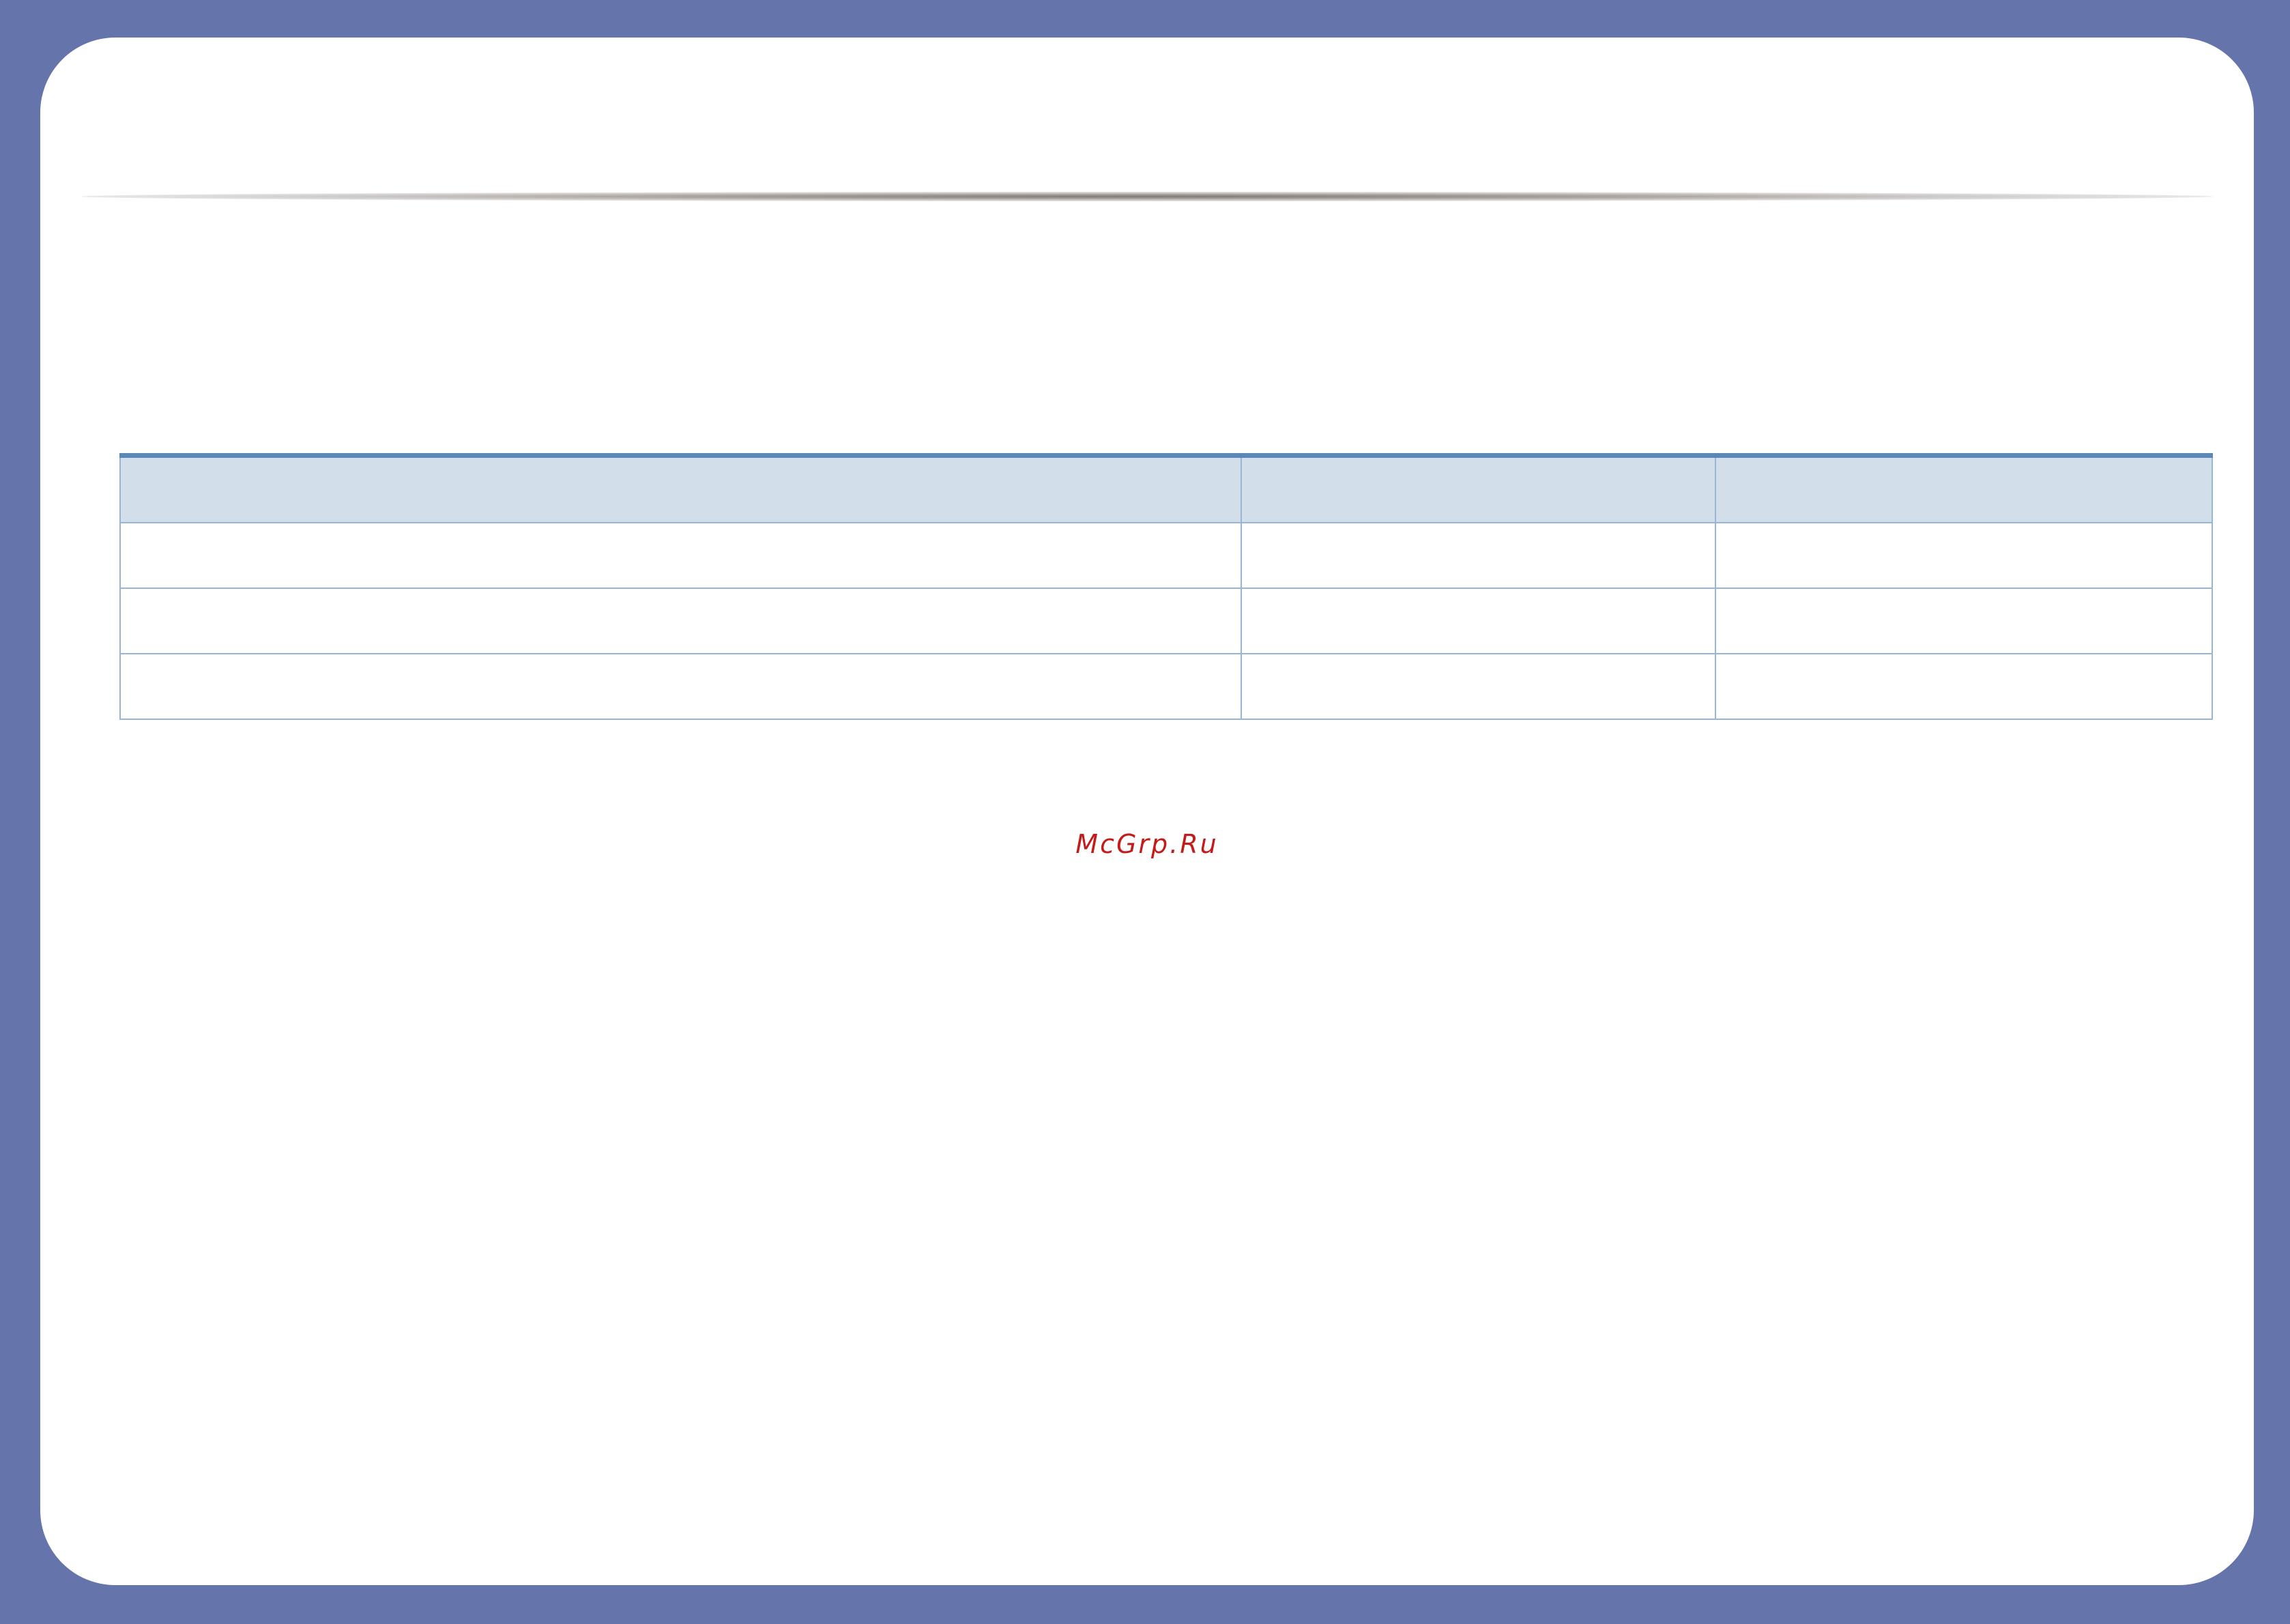  I want to click on watermark-text: McGrp.Ru, so click(1147, 844).